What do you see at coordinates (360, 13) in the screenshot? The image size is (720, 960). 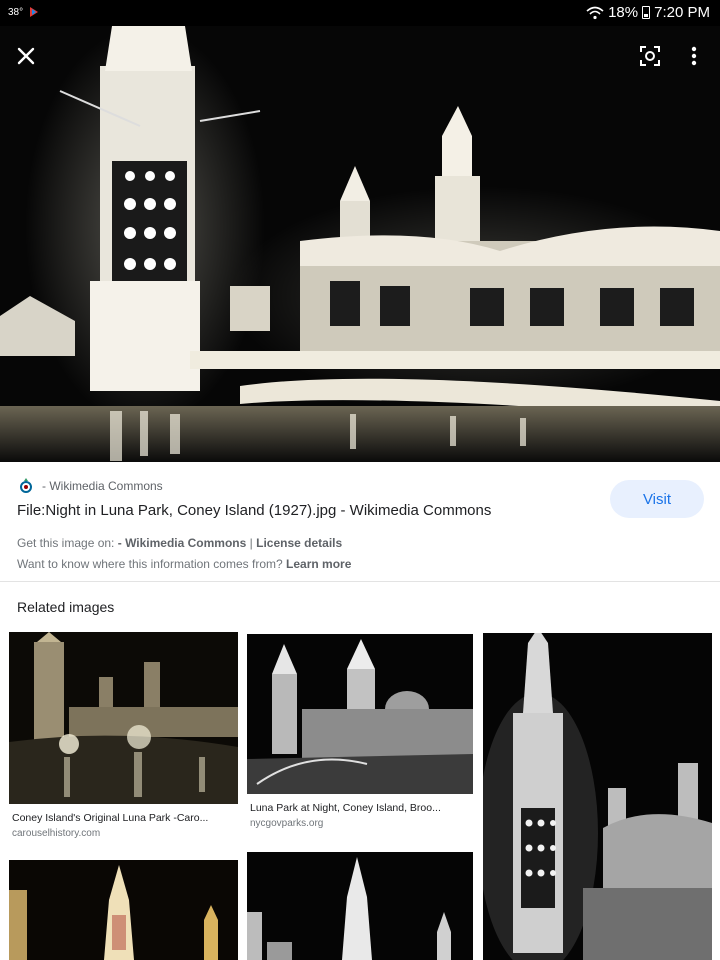 I see `status-bar: 38° 18% 7:20 PM` at bounding box center [360, 13].